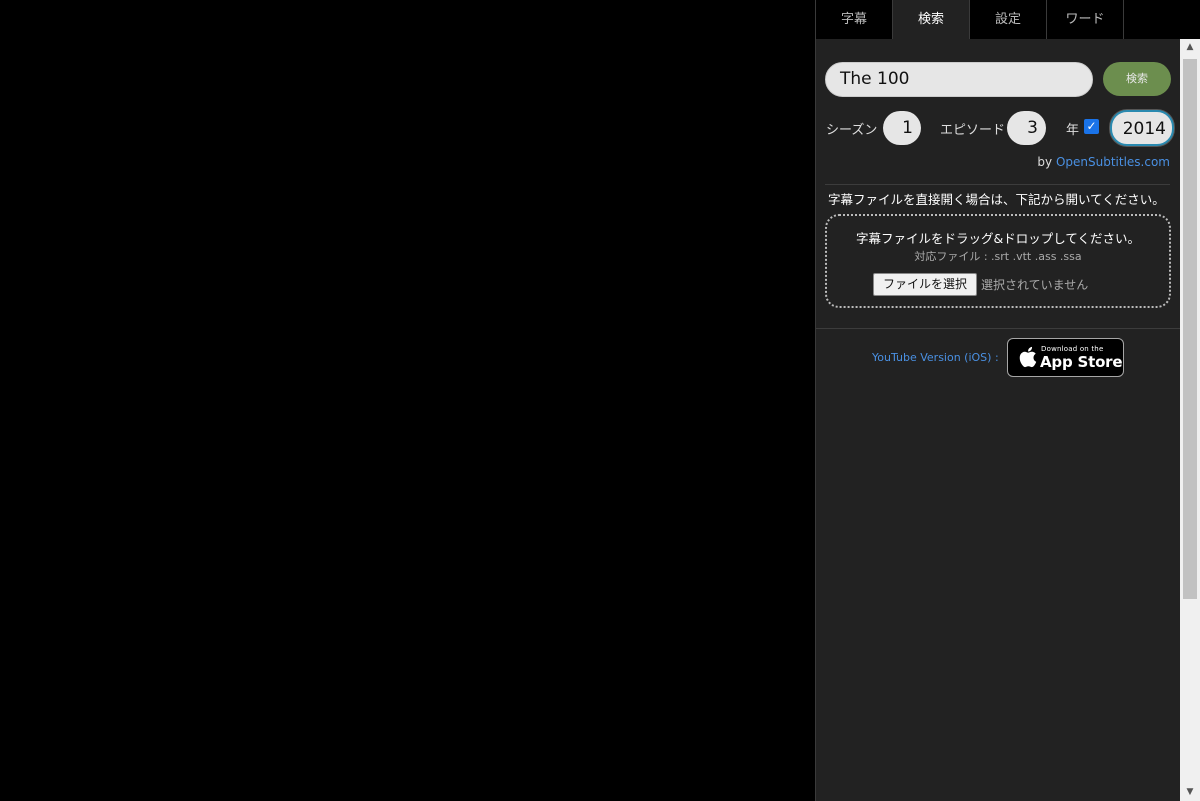 The height and width of the screenshot is (801, 1200). I want to click on apple-icon, so click(1028, 357).